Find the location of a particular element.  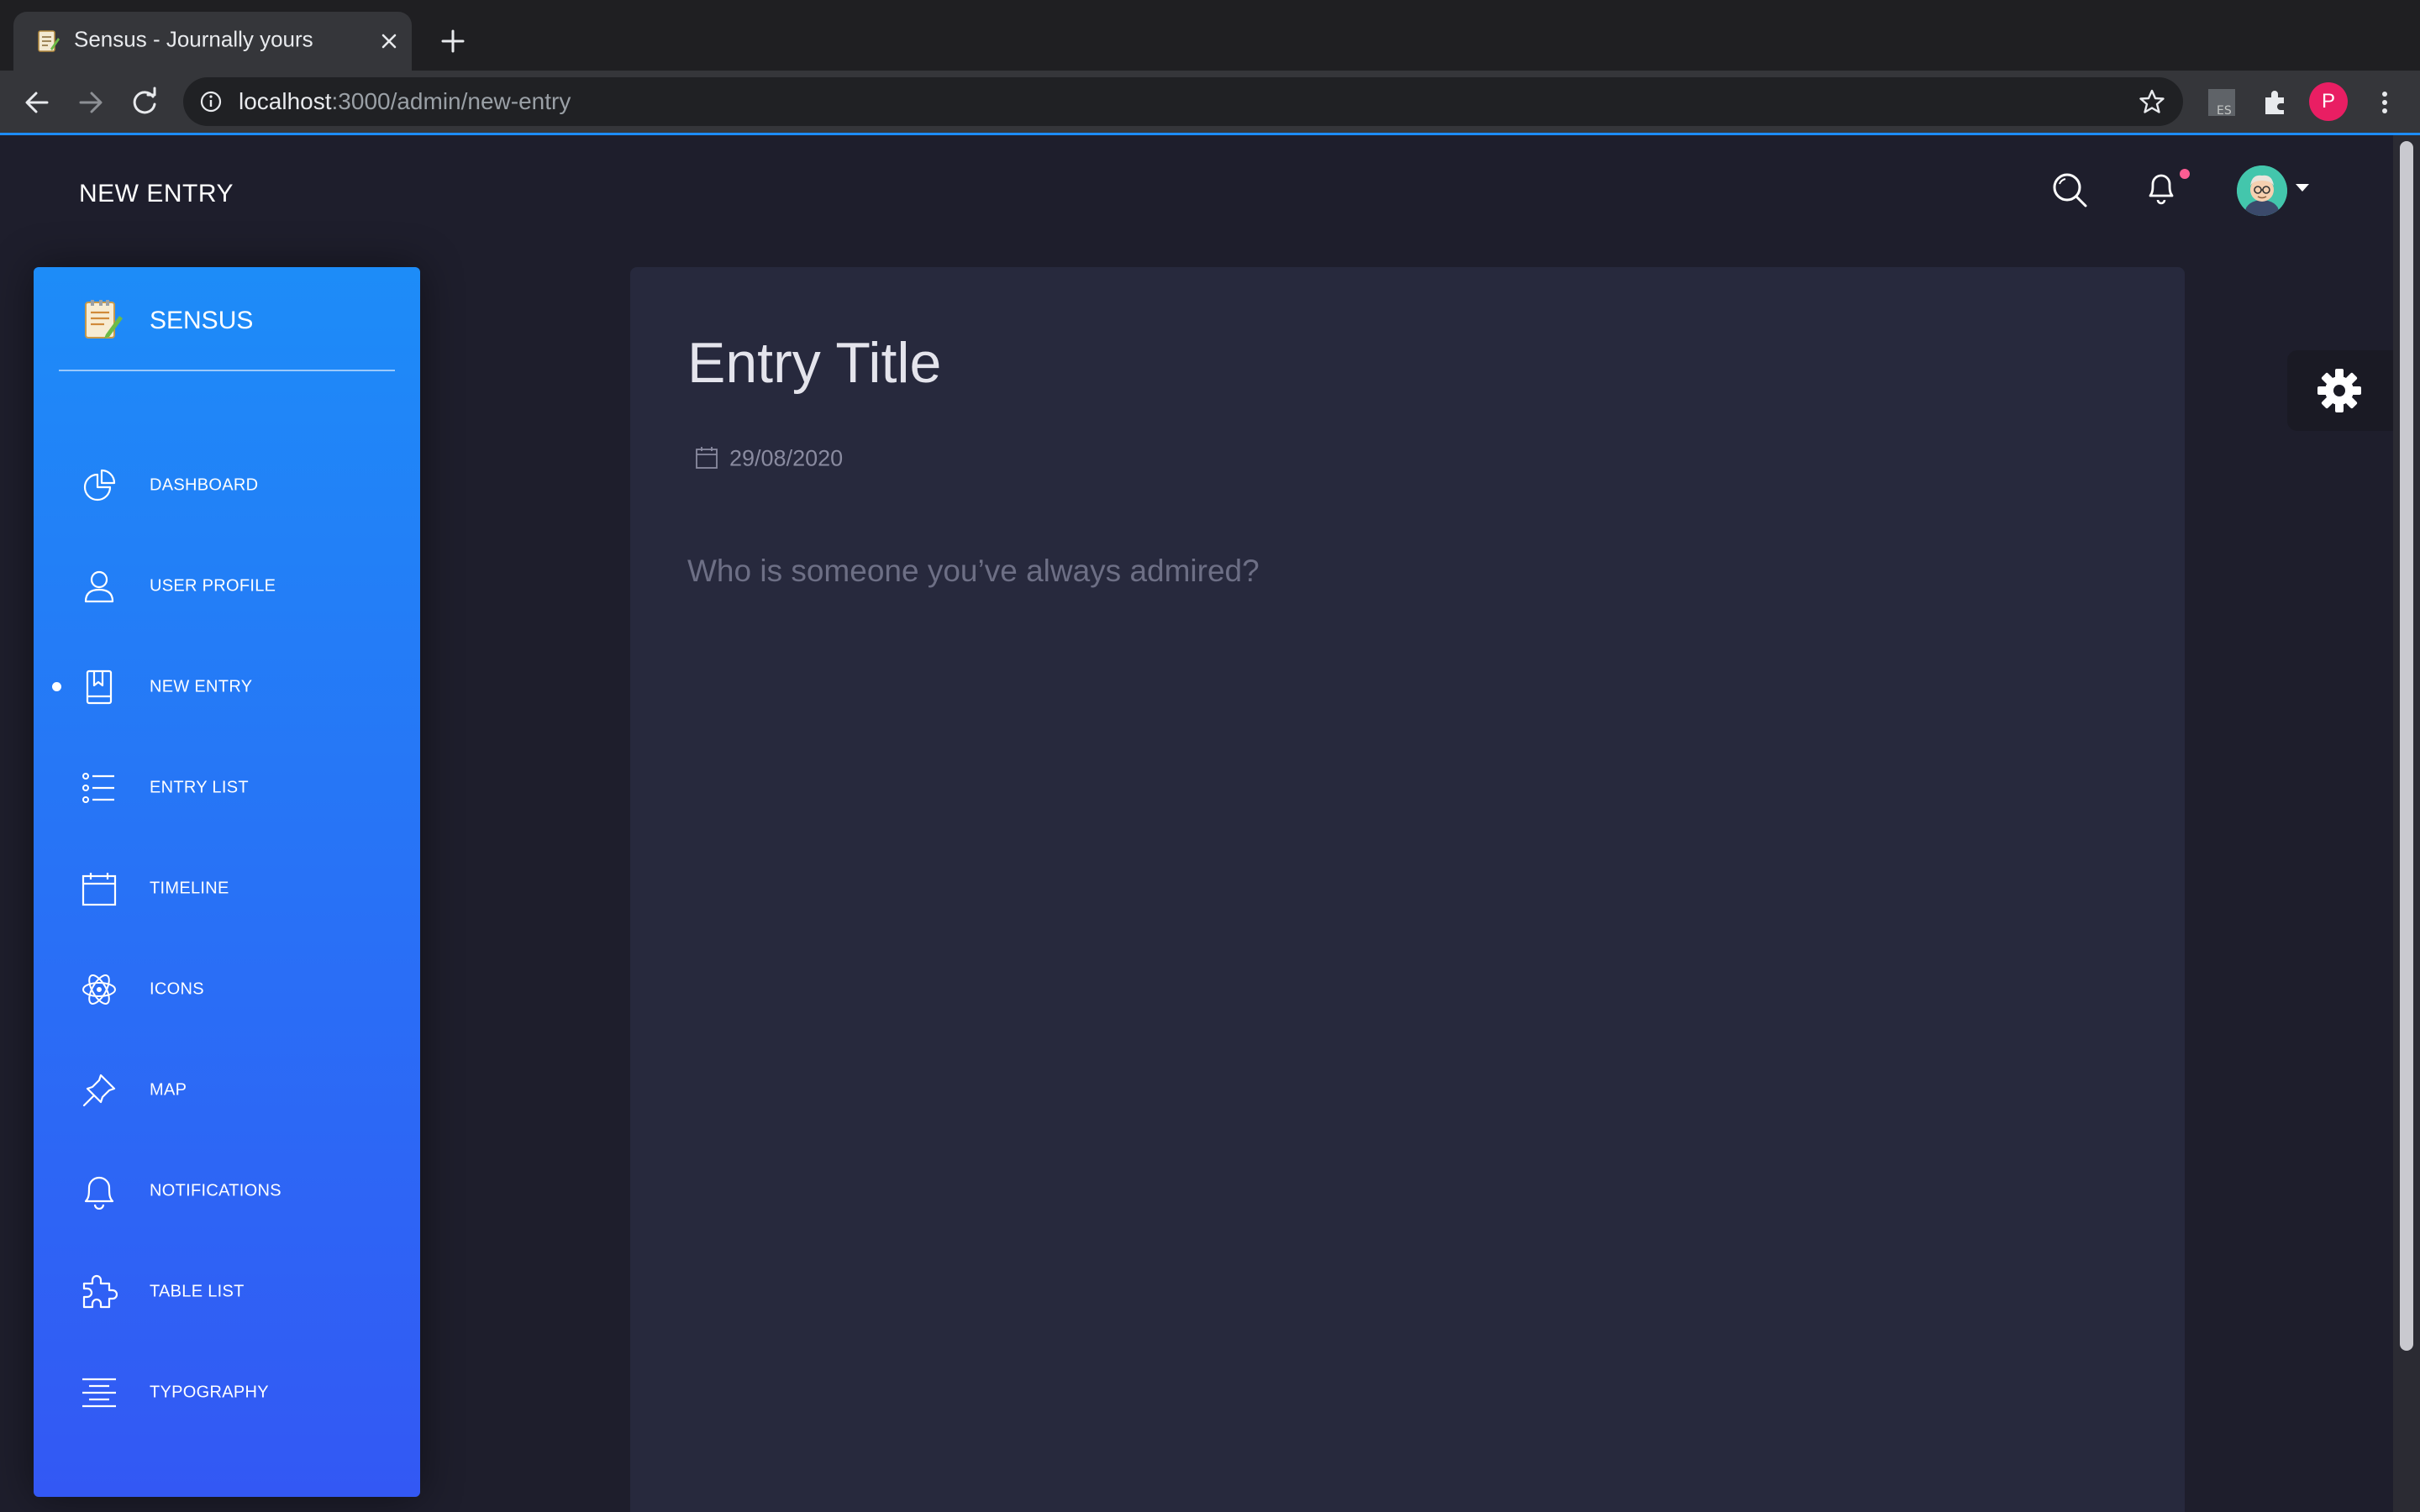

sidebar-item-entry-list: ENTRY LIST is located at coordinates (227, 788).